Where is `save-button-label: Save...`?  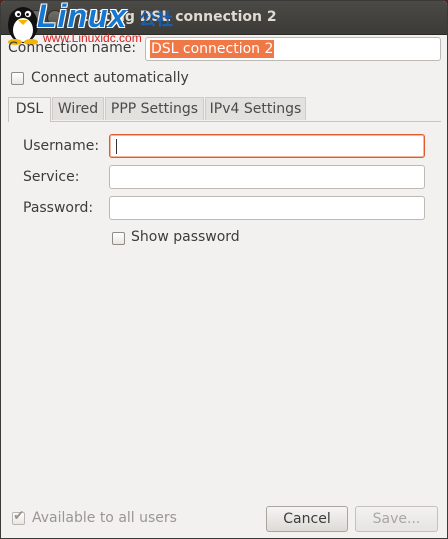
save-button-label: Save... is located at coordinates (396, 519).